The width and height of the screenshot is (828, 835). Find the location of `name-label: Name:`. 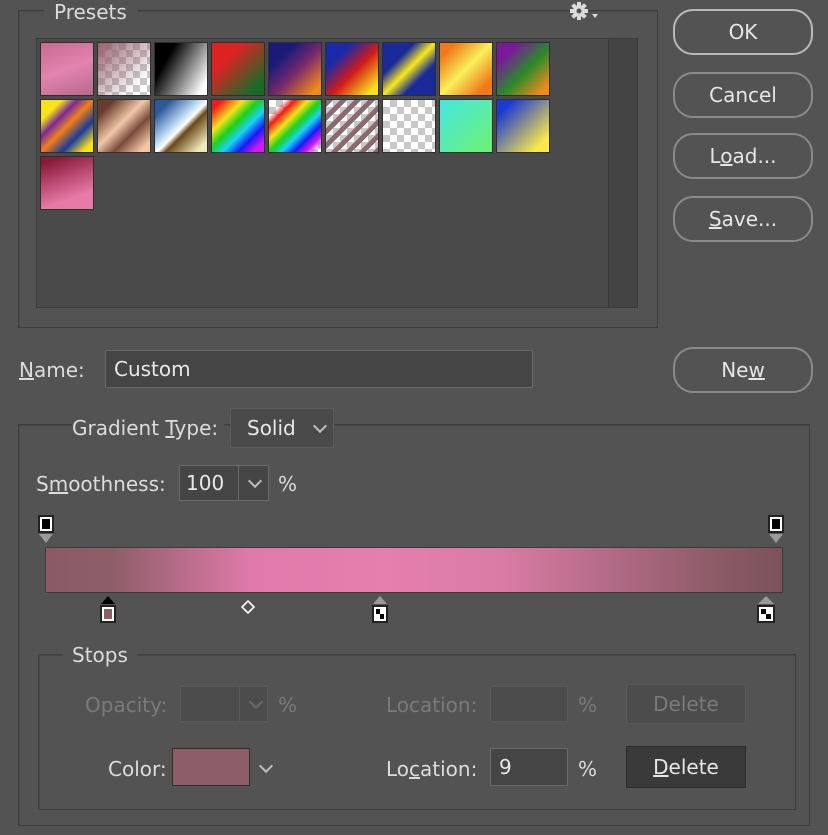

name-label: Name: is located at coordinates (52, 370).